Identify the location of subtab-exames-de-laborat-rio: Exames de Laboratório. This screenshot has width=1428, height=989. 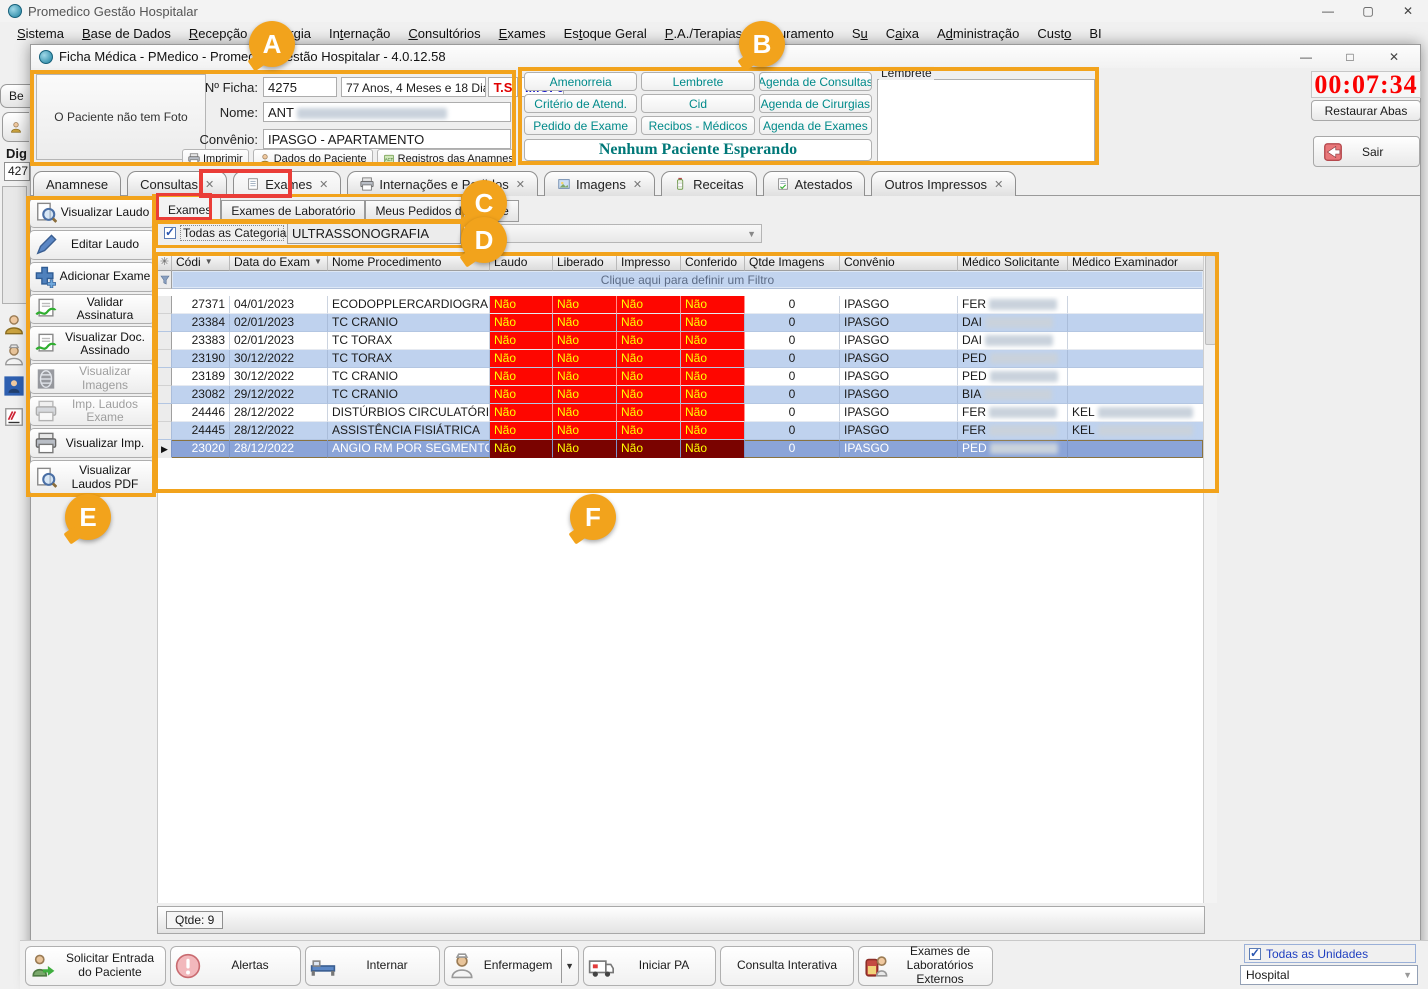
(293, 211).